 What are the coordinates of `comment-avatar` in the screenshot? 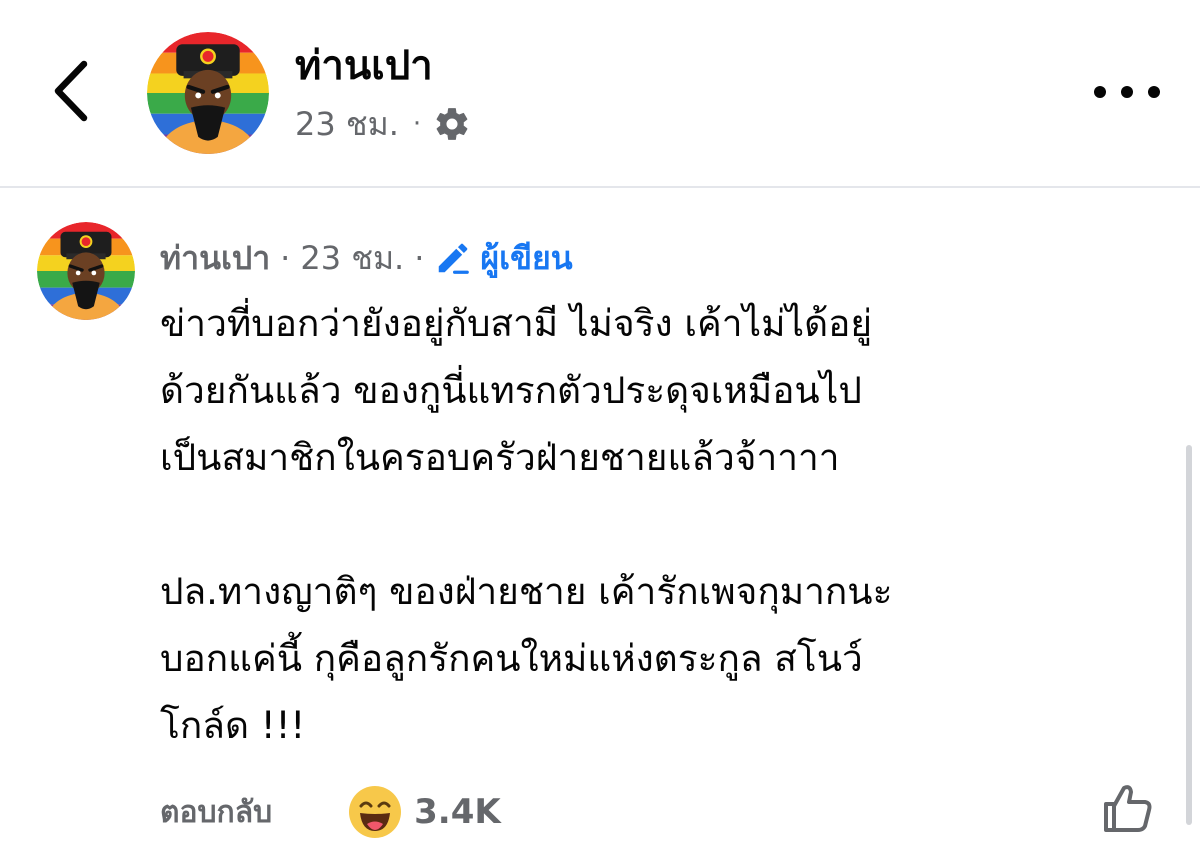 It's located at (86, 271).